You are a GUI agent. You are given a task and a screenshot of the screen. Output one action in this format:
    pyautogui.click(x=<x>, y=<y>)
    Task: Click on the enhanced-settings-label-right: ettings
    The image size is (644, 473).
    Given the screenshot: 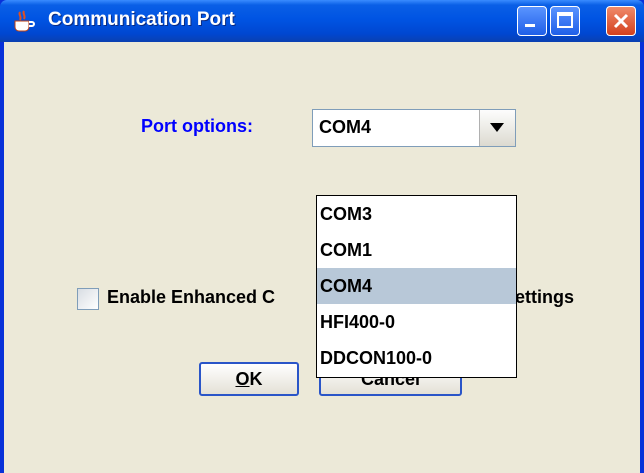 What is the action you would take?
    pyautogui.click(x=544, y=297)
    